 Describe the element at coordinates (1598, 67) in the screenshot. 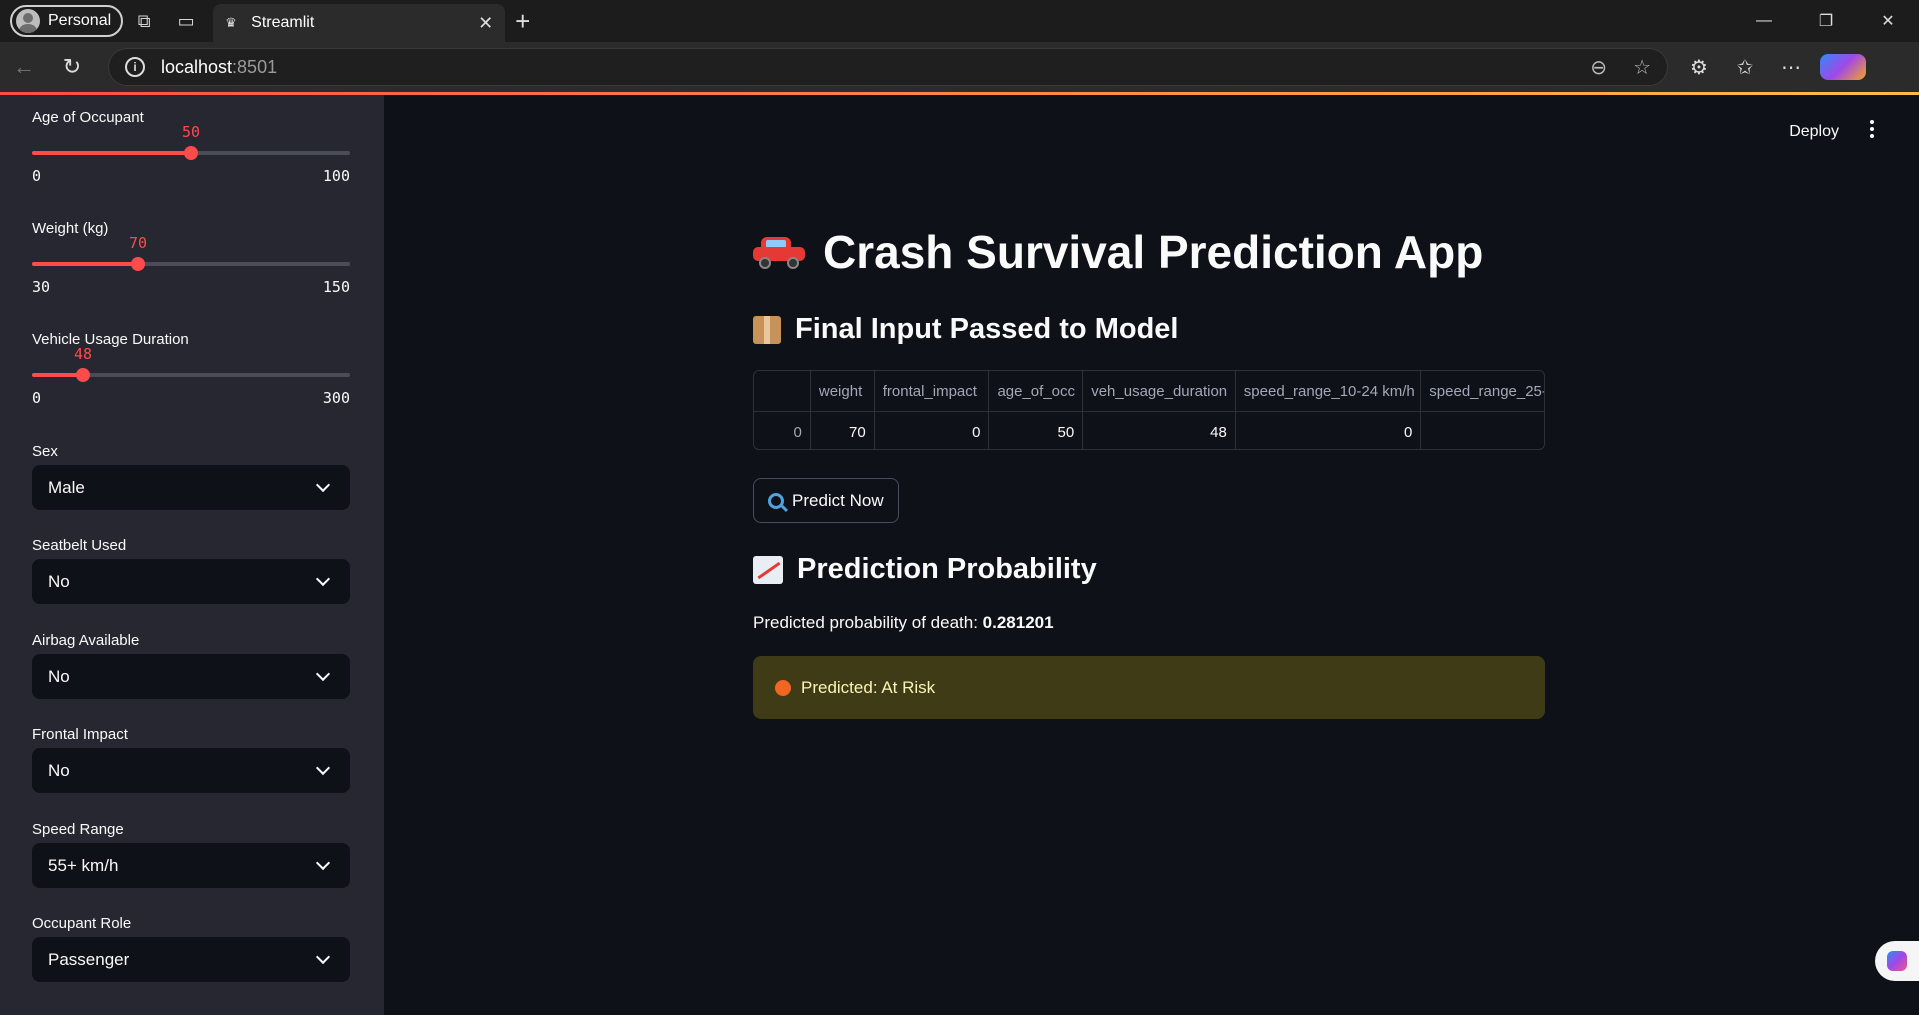

I see `zoom-out-icon: ⊖` at that location.